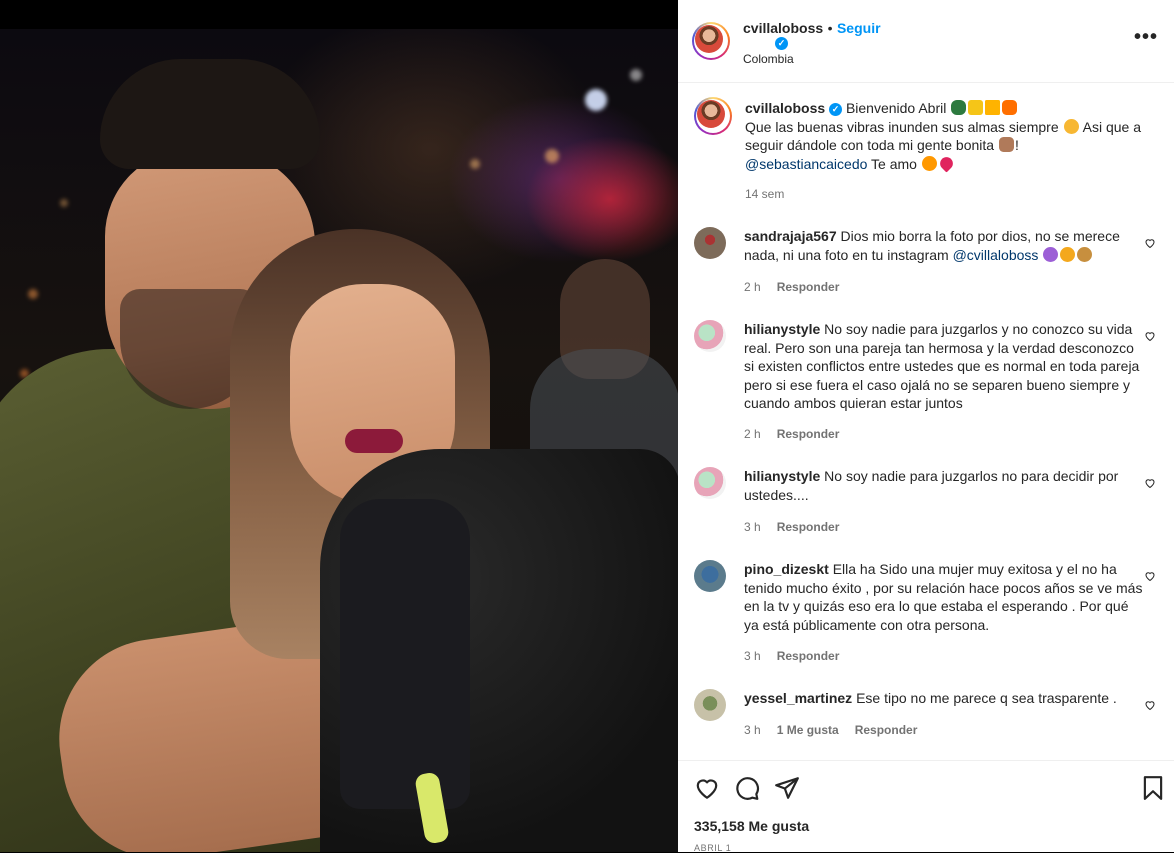  What do you see at coordinates (711, 41) in the screenshot?
I see `author-avatar` at bounding box center [711, 41].